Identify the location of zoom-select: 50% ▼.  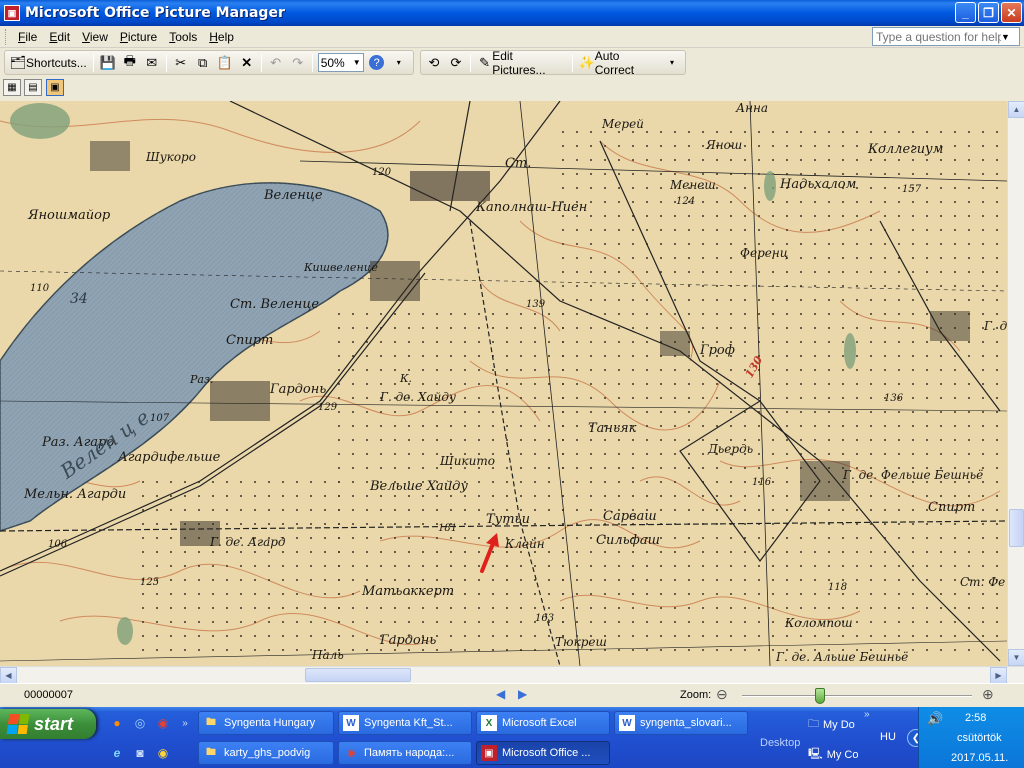
(340, 62).